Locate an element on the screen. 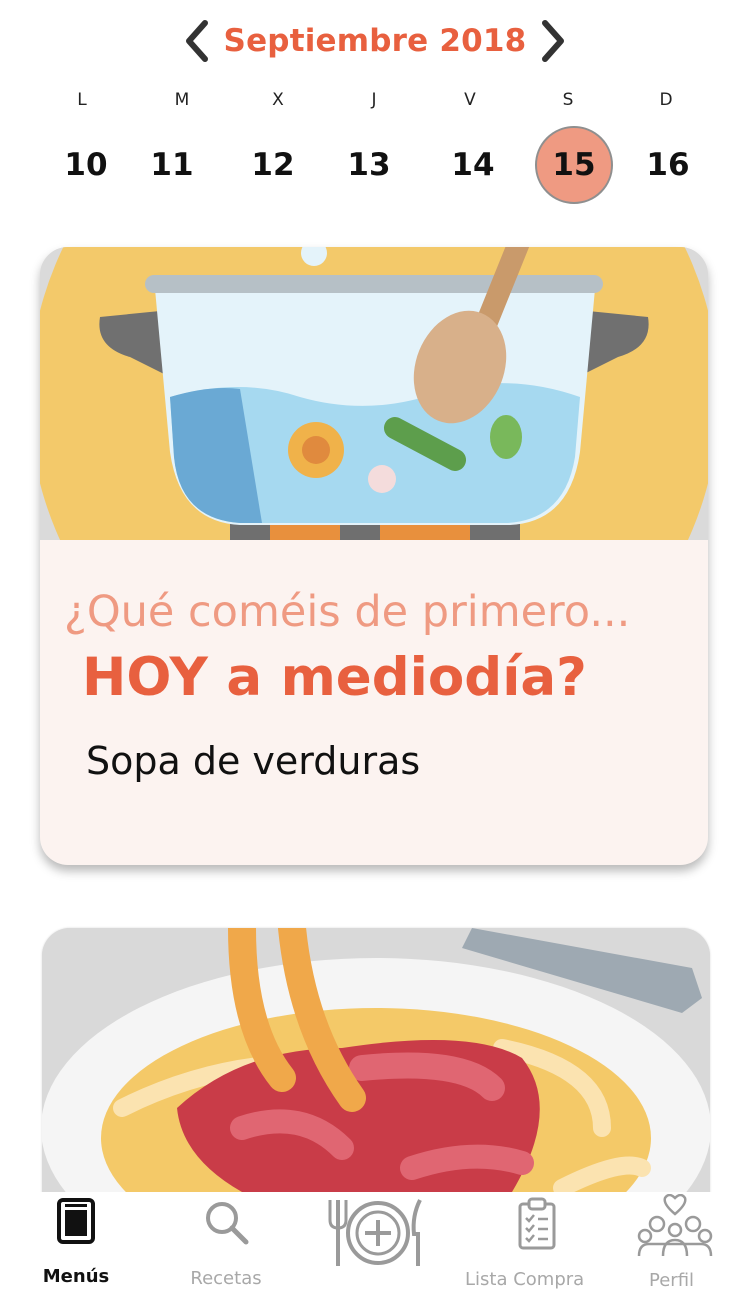 The width and height of the screenshot is (750, 1290). search-icon is located at coordinates (227, 1223).